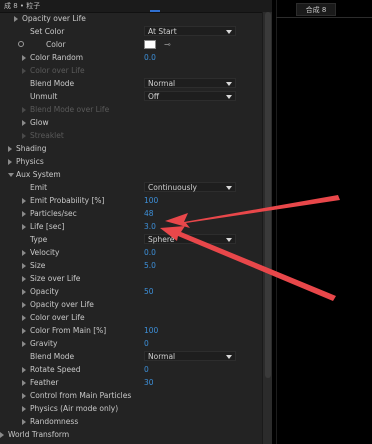  Describe the element at coordinates (131, 382) in the screenshot. I see `property-row: Feather 30` at that location.